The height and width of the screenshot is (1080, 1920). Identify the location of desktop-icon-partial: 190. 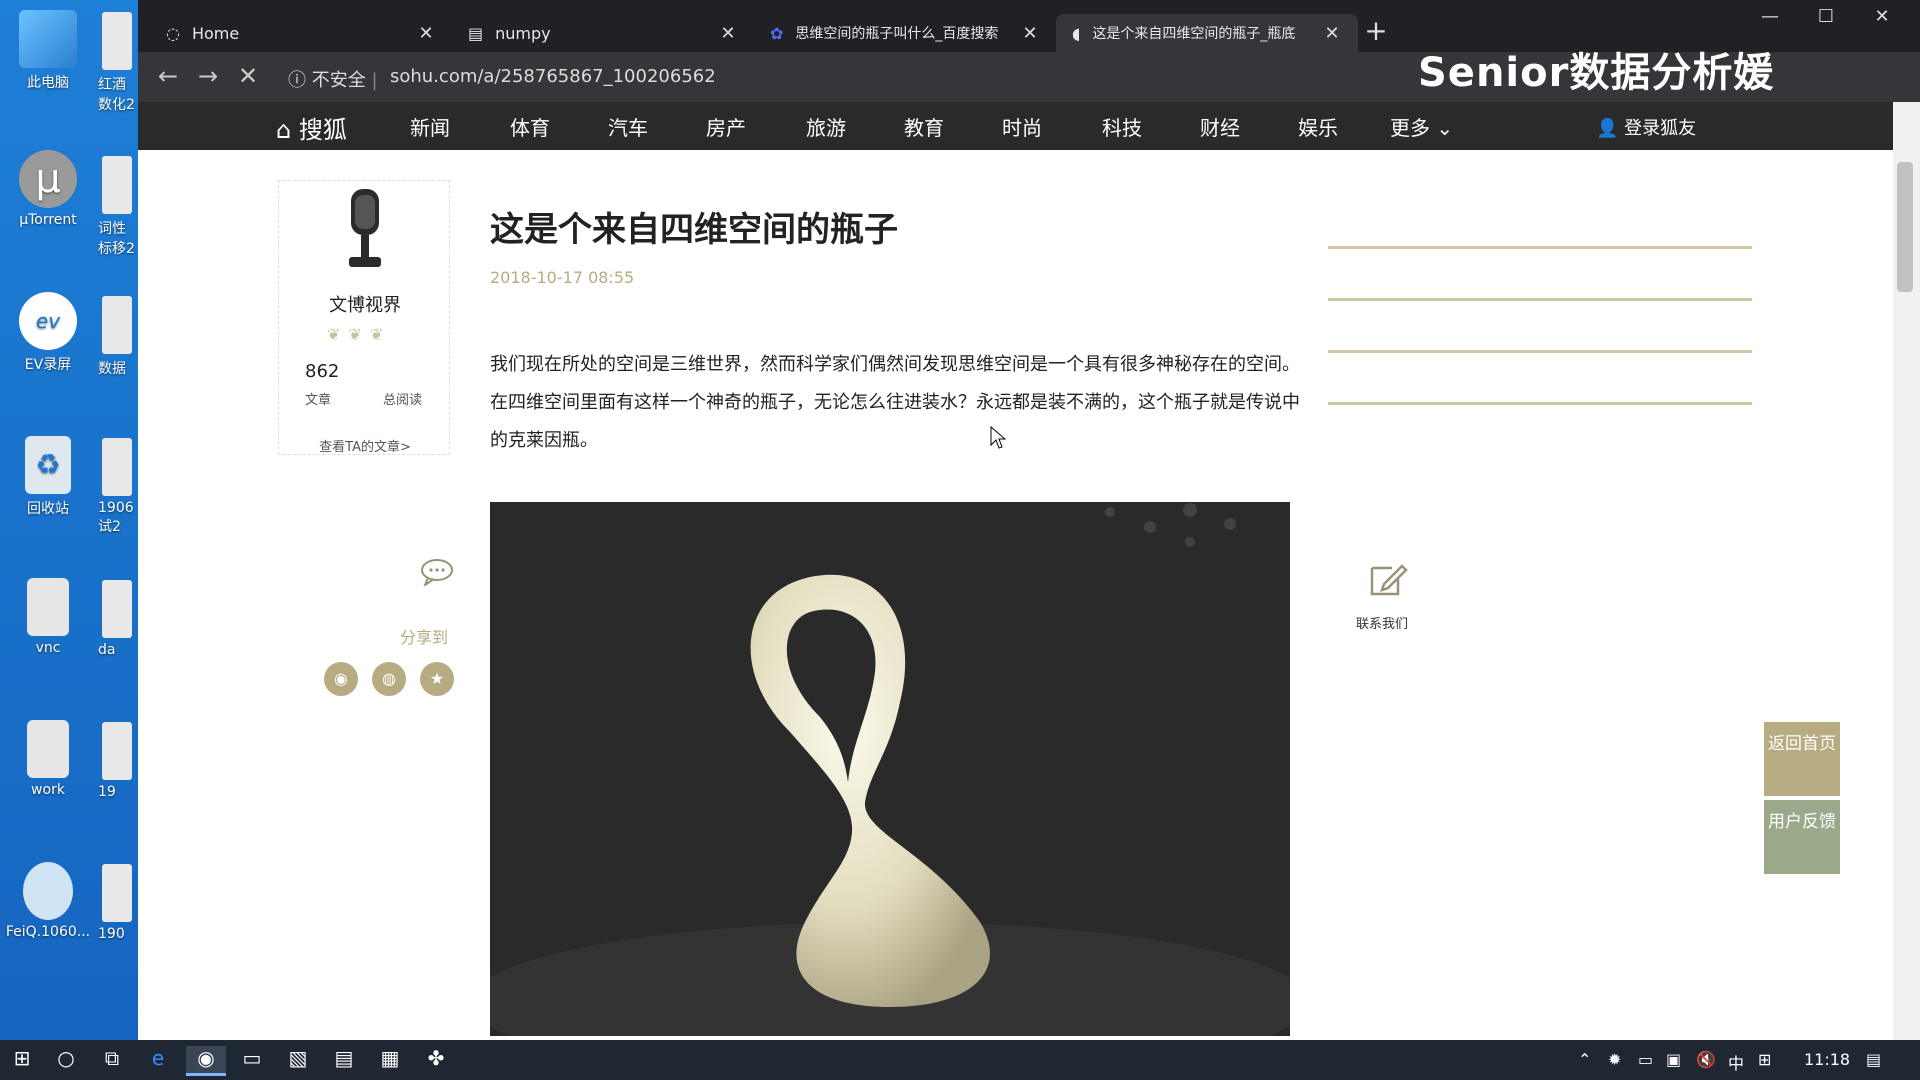
(118, 903).